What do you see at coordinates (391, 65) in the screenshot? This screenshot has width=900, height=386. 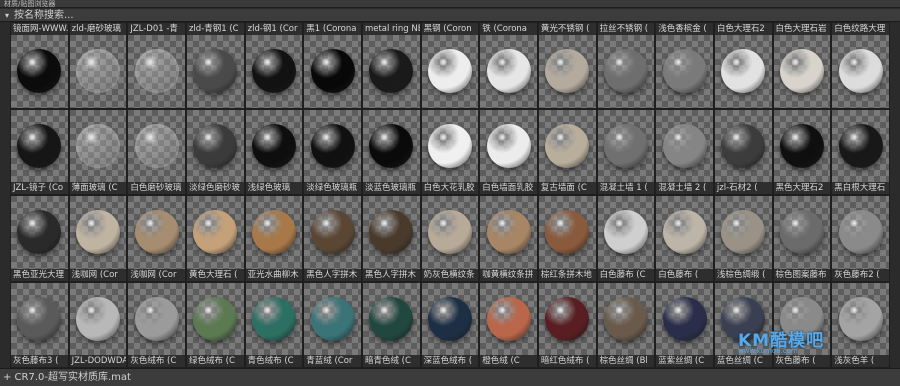 I see `material-slot: metal ring NE` at bounding box center [391, 65].